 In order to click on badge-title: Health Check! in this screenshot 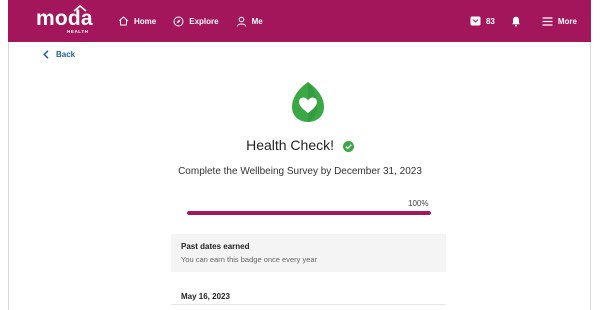, I will do `click(290, 145)`.